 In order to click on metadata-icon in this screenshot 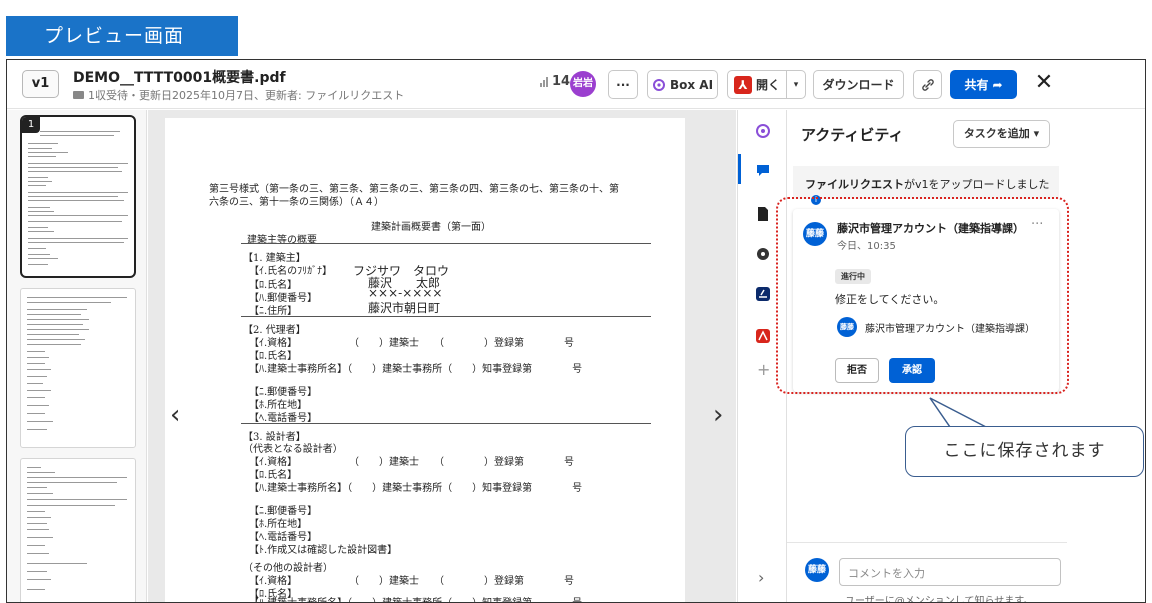, I will do `click(763, 254)`.